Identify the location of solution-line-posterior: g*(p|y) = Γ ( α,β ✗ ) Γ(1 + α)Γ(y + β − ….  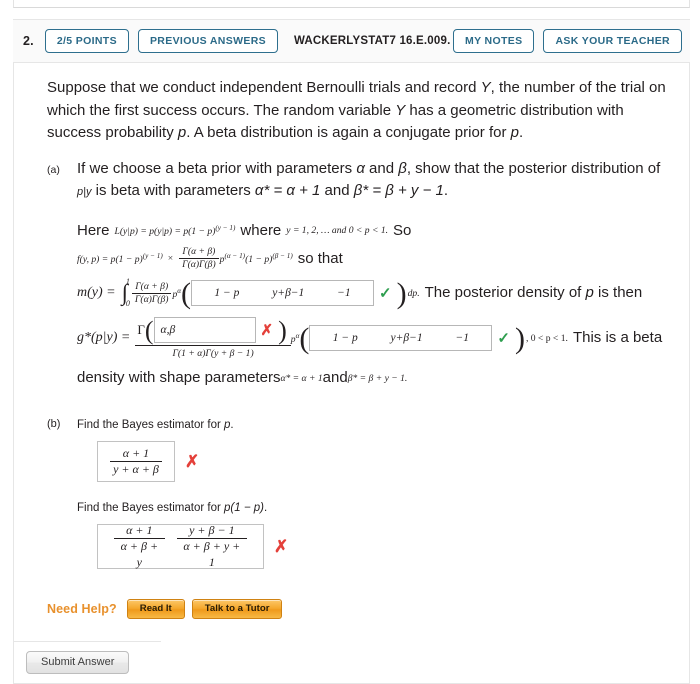
(370, 338).